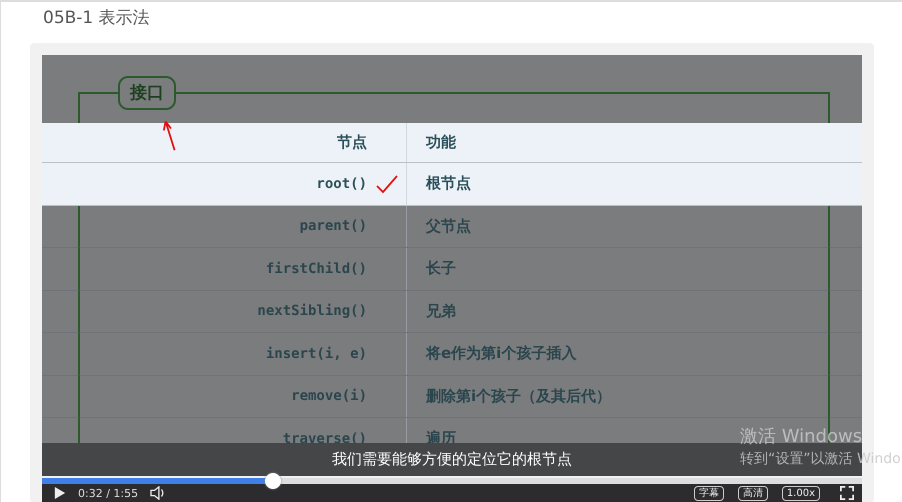 The width and height of the screenshot is (902, 502). What do you see at coordinates (519, 396) in the screenshot?
I see `table-cell: 删除第i个孩子（及其后代）` at bounding box center [519, 396].